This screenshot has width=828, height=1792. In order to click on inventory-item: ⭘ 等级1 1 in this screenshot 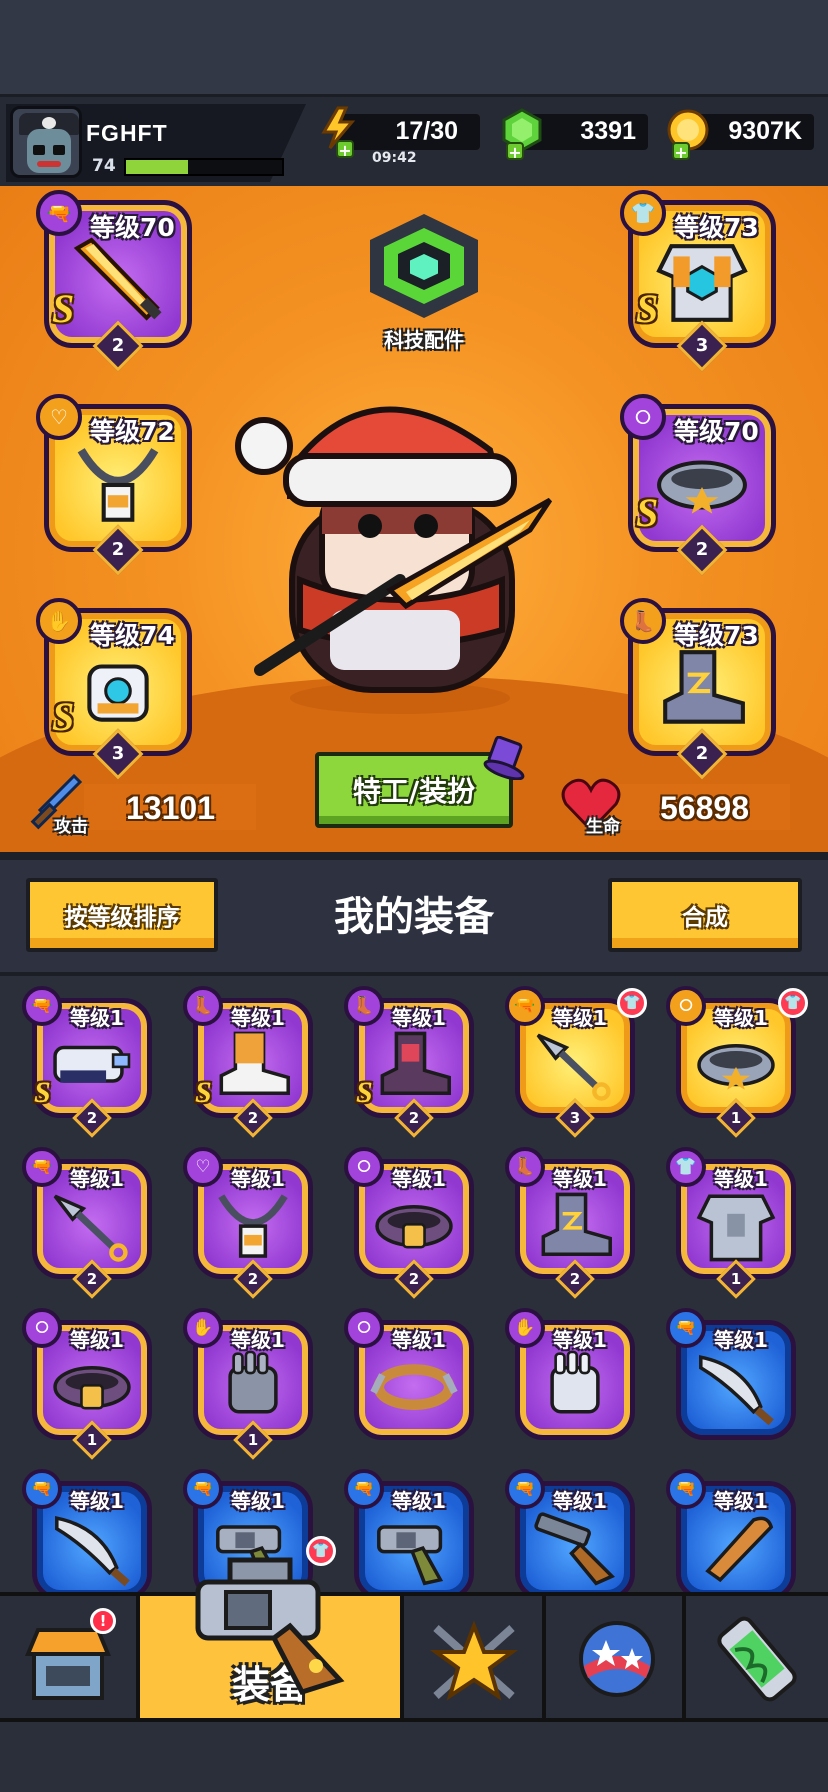, I will do `click(90, 1384)`.